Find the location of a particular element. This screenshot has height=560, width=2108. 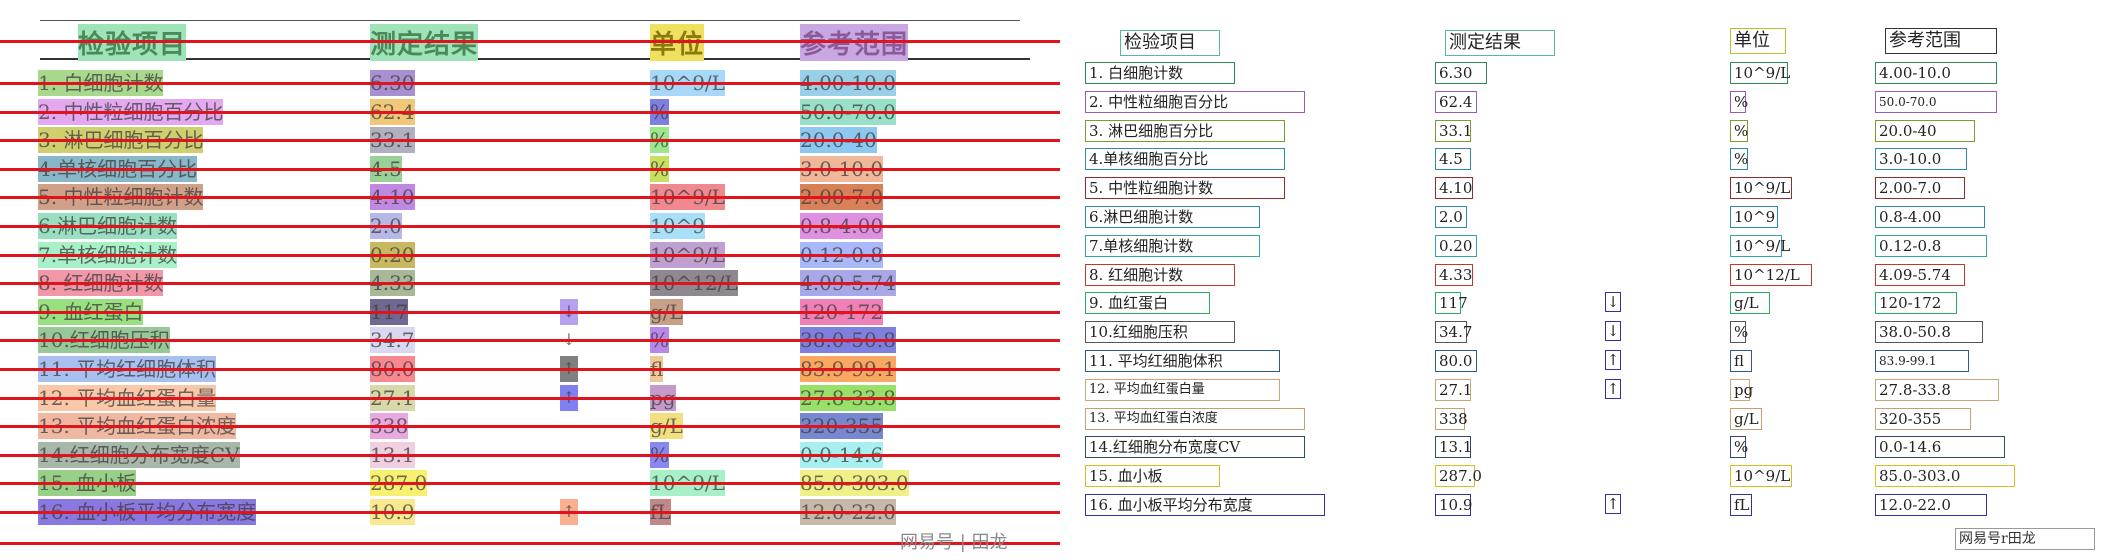

box-row-16-result: 10.9 is located at coordinates (1453, 505).